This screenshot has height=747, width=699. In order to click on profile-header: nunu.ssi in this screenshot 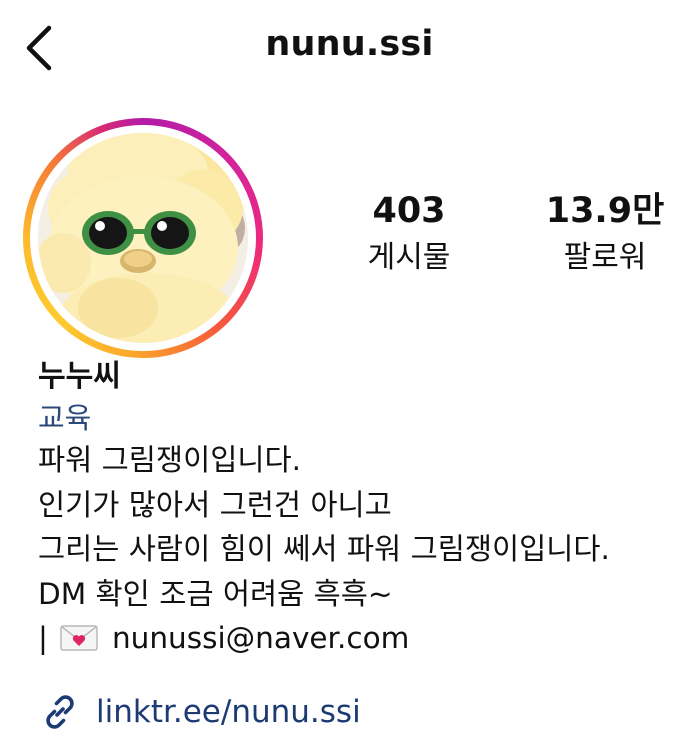, I will do `click(349, 48)`.